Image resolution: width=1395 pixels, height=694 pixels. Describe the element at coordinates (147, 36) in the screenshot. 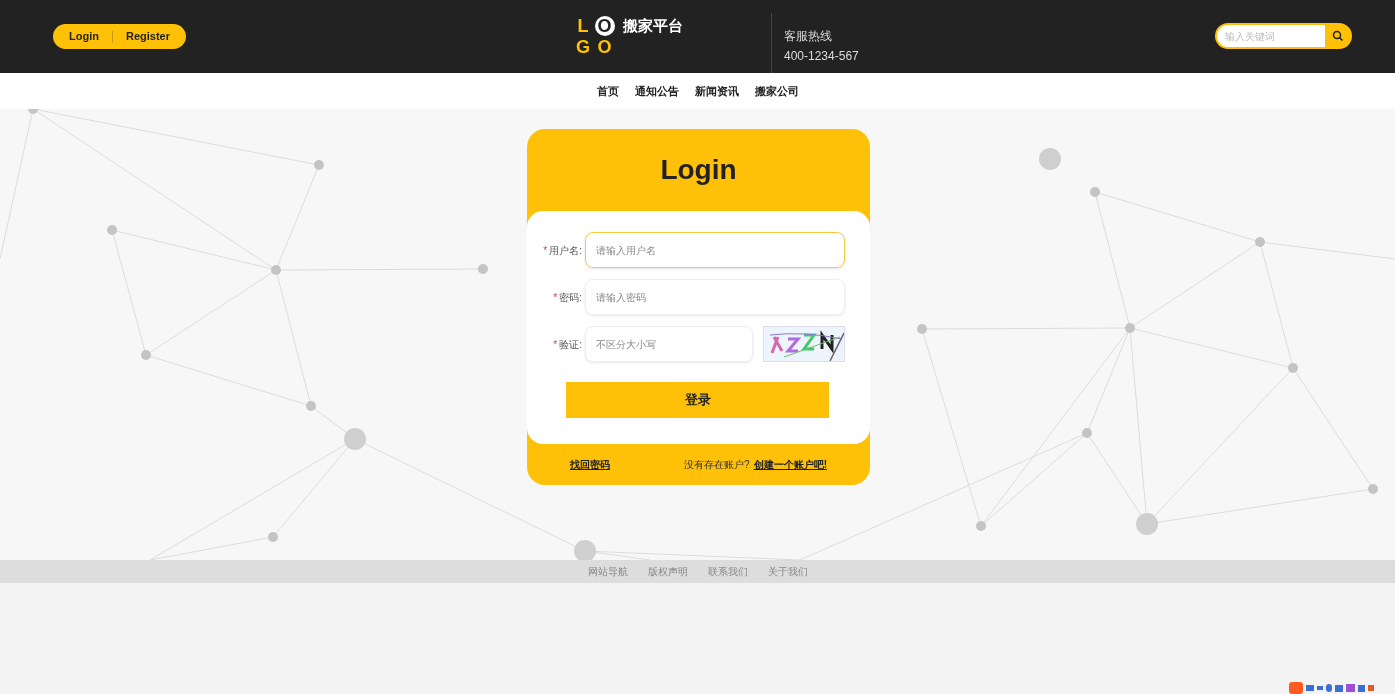

I see `register-button: Register` at that location.